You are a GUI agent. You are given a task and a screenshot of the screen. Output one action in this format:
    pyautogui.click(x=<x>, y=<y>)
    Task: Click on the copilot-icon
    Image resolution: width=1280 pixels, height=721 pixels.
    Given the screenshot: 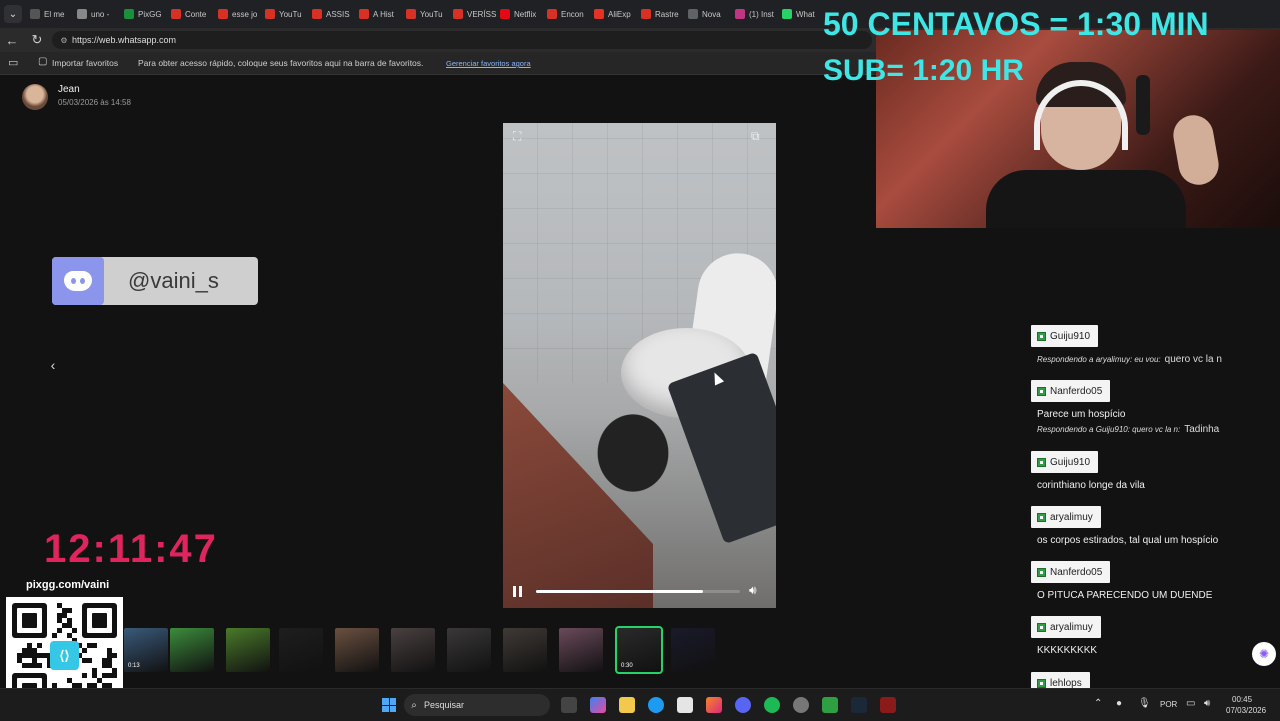 What is the action you would take?
    pyautogui.click(x=598, y=705)
    